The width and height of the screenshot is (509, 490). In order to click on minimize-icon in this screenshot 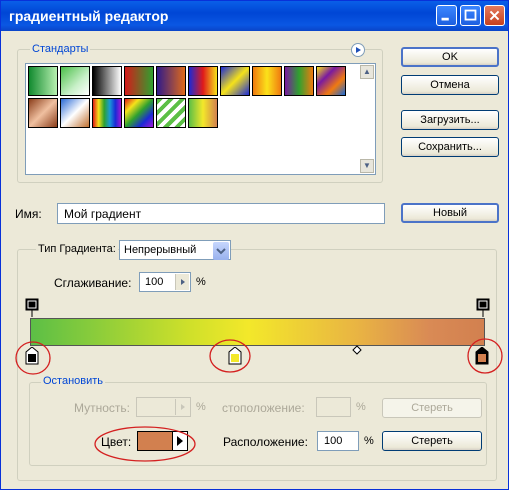, I will do `click(445, 19)`.